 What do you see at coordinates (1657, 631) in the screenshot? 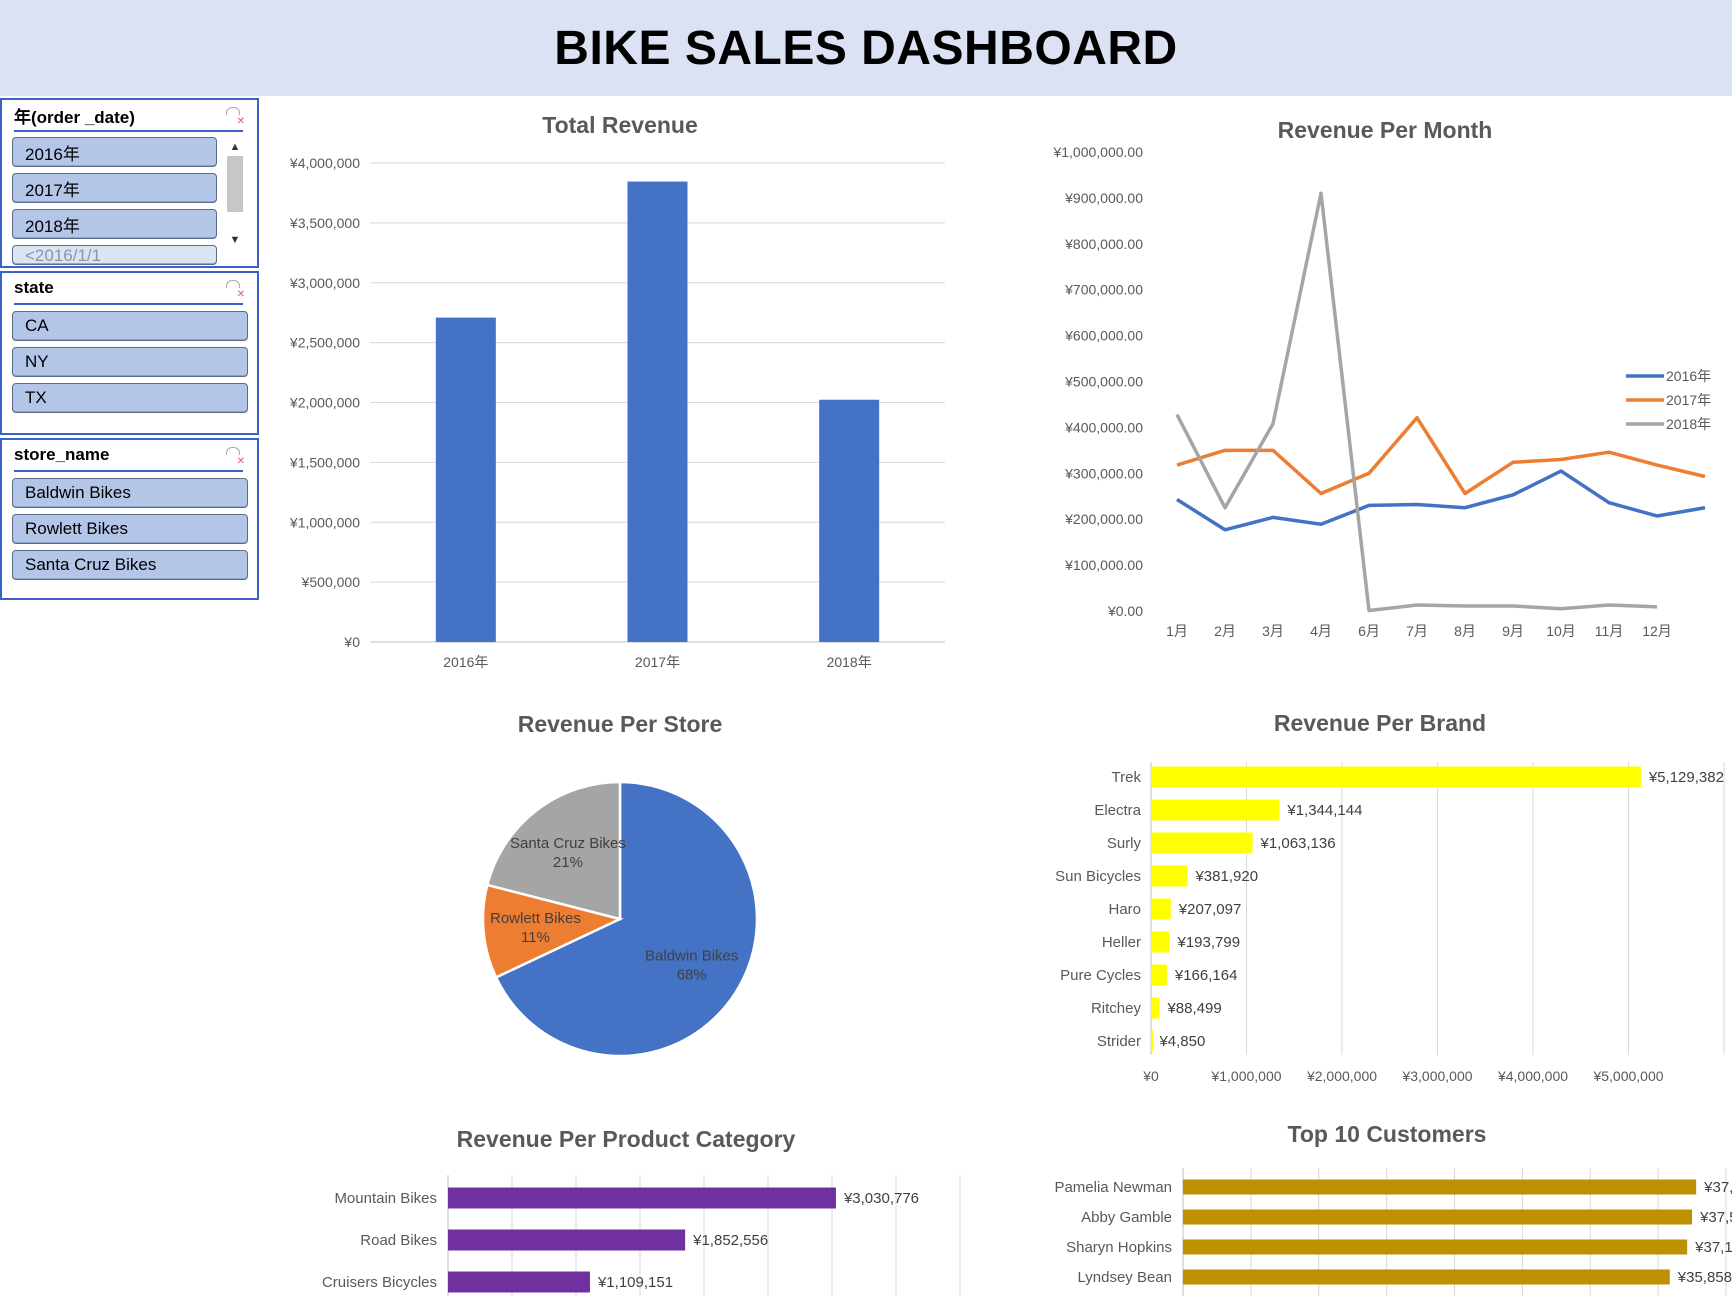
I see `x-tick-label: 12月` at bounding box center [1657, 631].